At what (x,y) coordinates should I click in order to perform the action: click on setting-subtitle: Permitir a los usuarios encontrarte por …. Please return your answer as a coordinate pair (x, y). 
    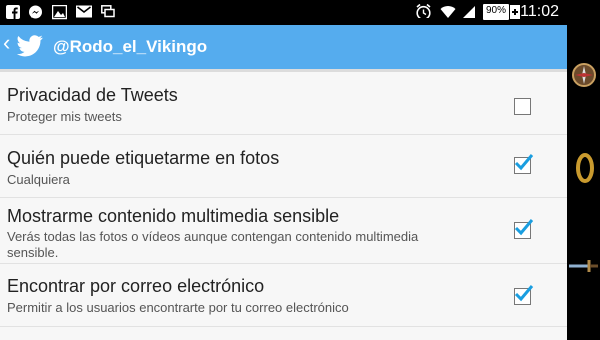
    Looking at the image, I should click on (178, 307).